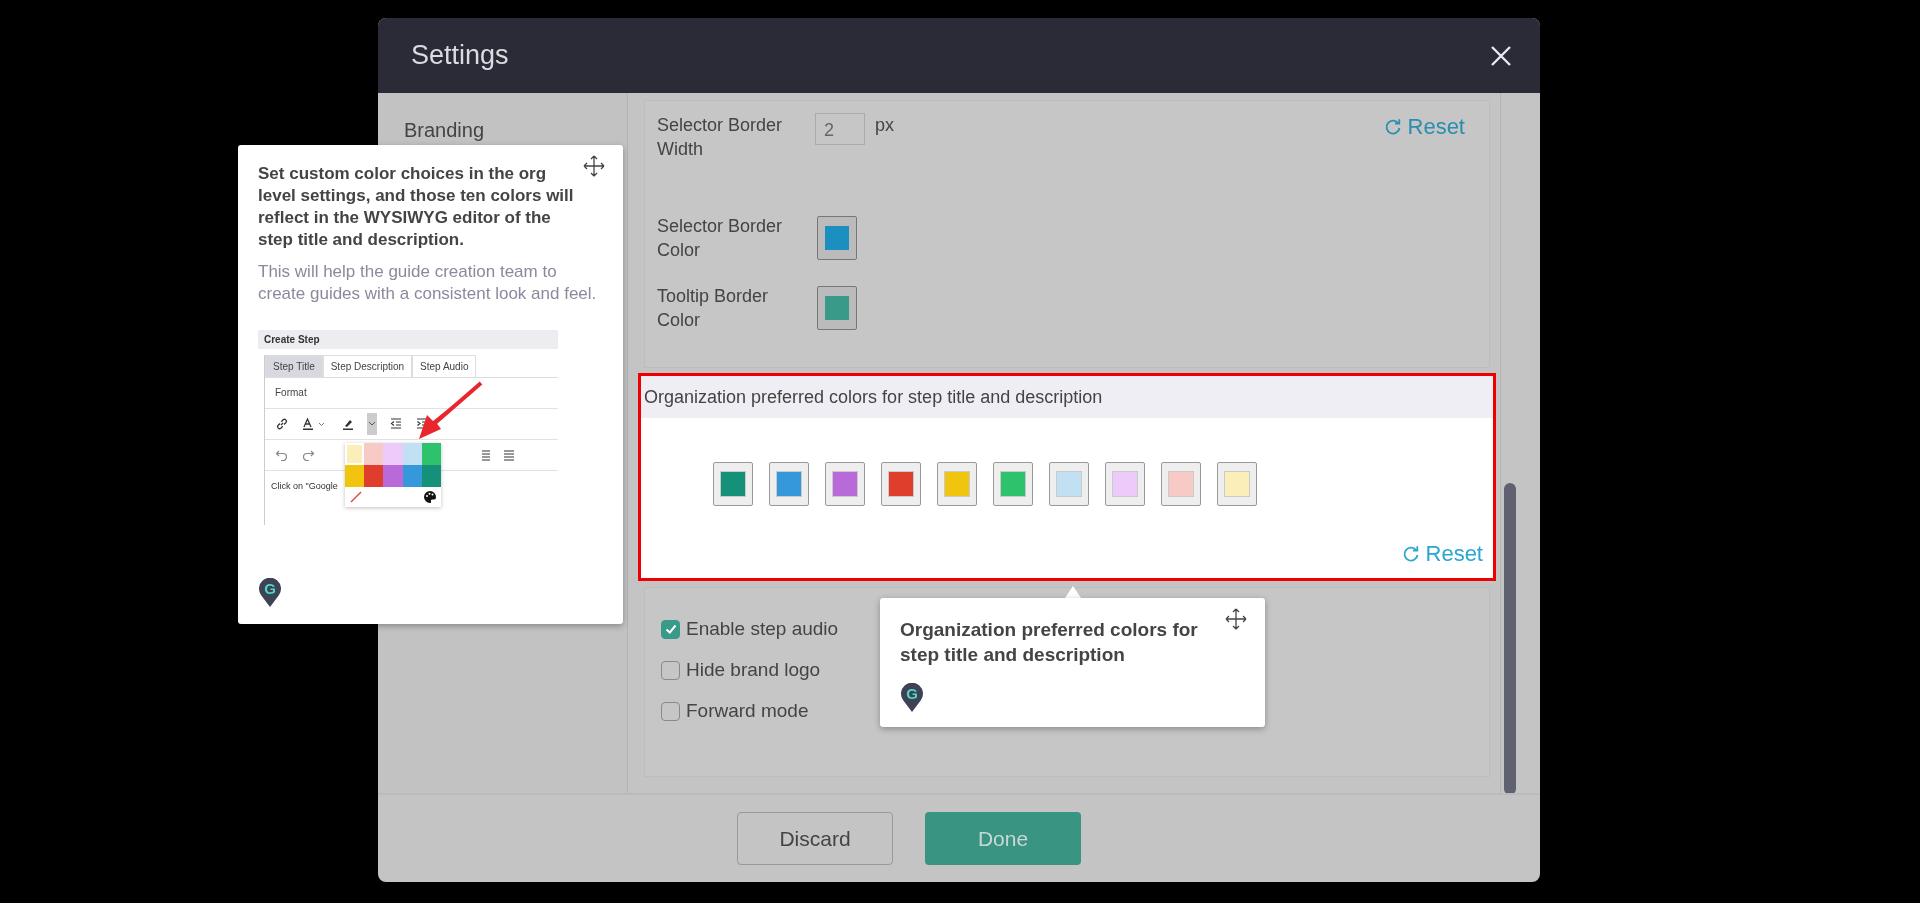 The width and height of the screenshot is (1920, 903). Describe the element at coordinates (292, 339) in the screenshot. I see `screenshot-title: Create Step` at that location.